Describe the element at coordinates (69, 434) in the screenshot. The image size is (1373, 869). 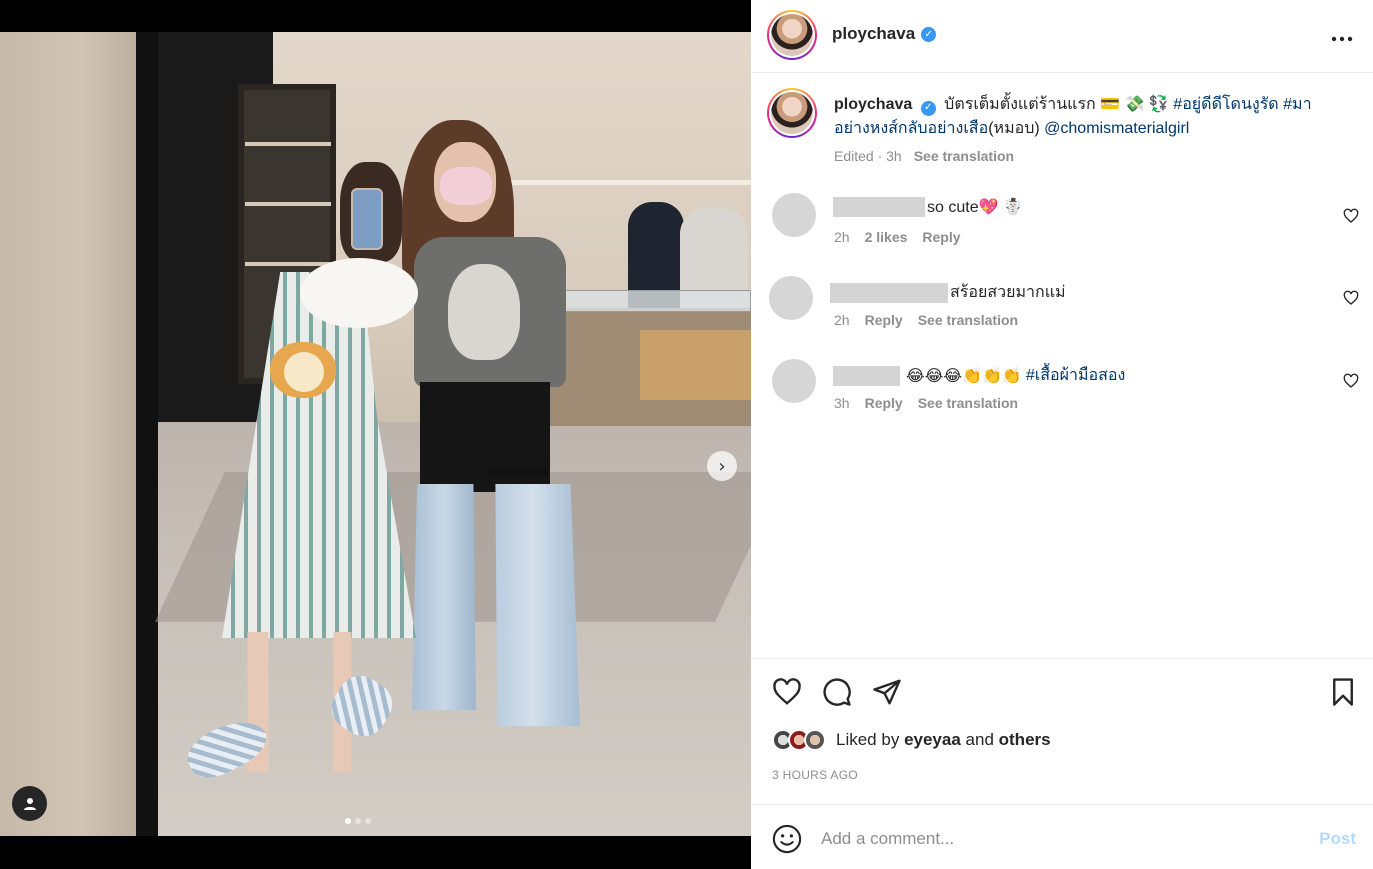
I see `photo-wall` at that location.